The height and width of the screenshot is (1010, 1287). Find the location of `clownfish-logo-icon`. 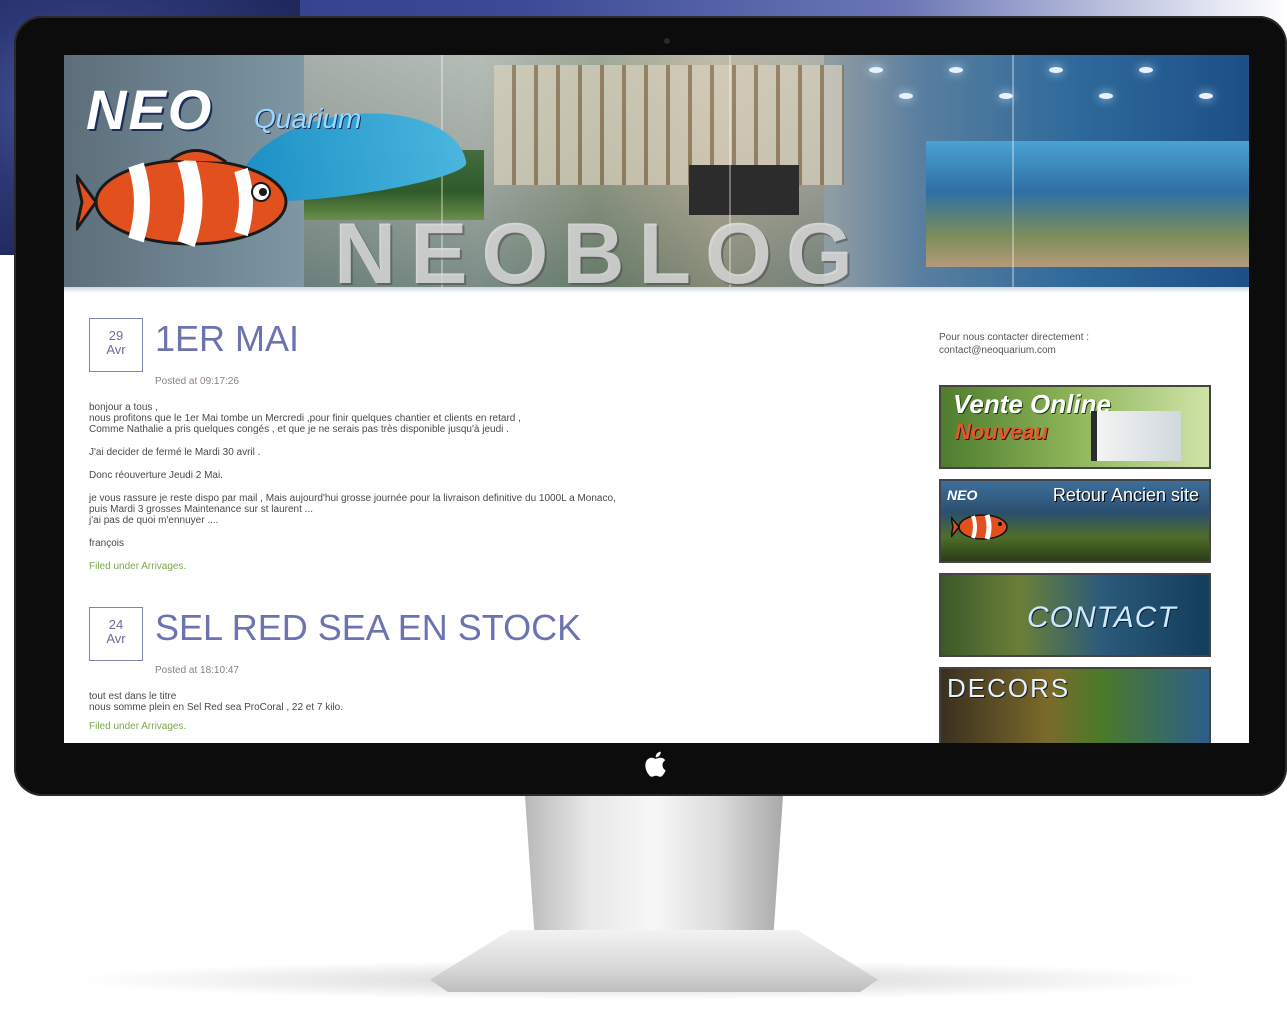

clownfish-logo-icon is located at coordinates (191, 200).